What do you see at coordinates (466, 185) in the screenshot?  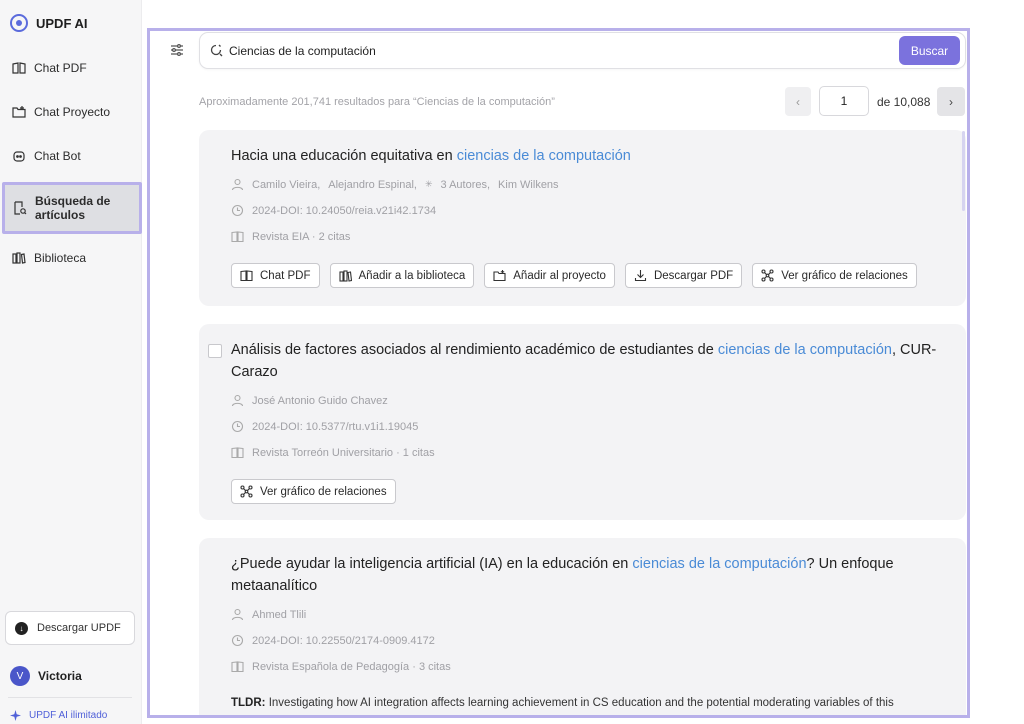 I see `more-authors: 3 Autores,` at bounding box center [466, 185].